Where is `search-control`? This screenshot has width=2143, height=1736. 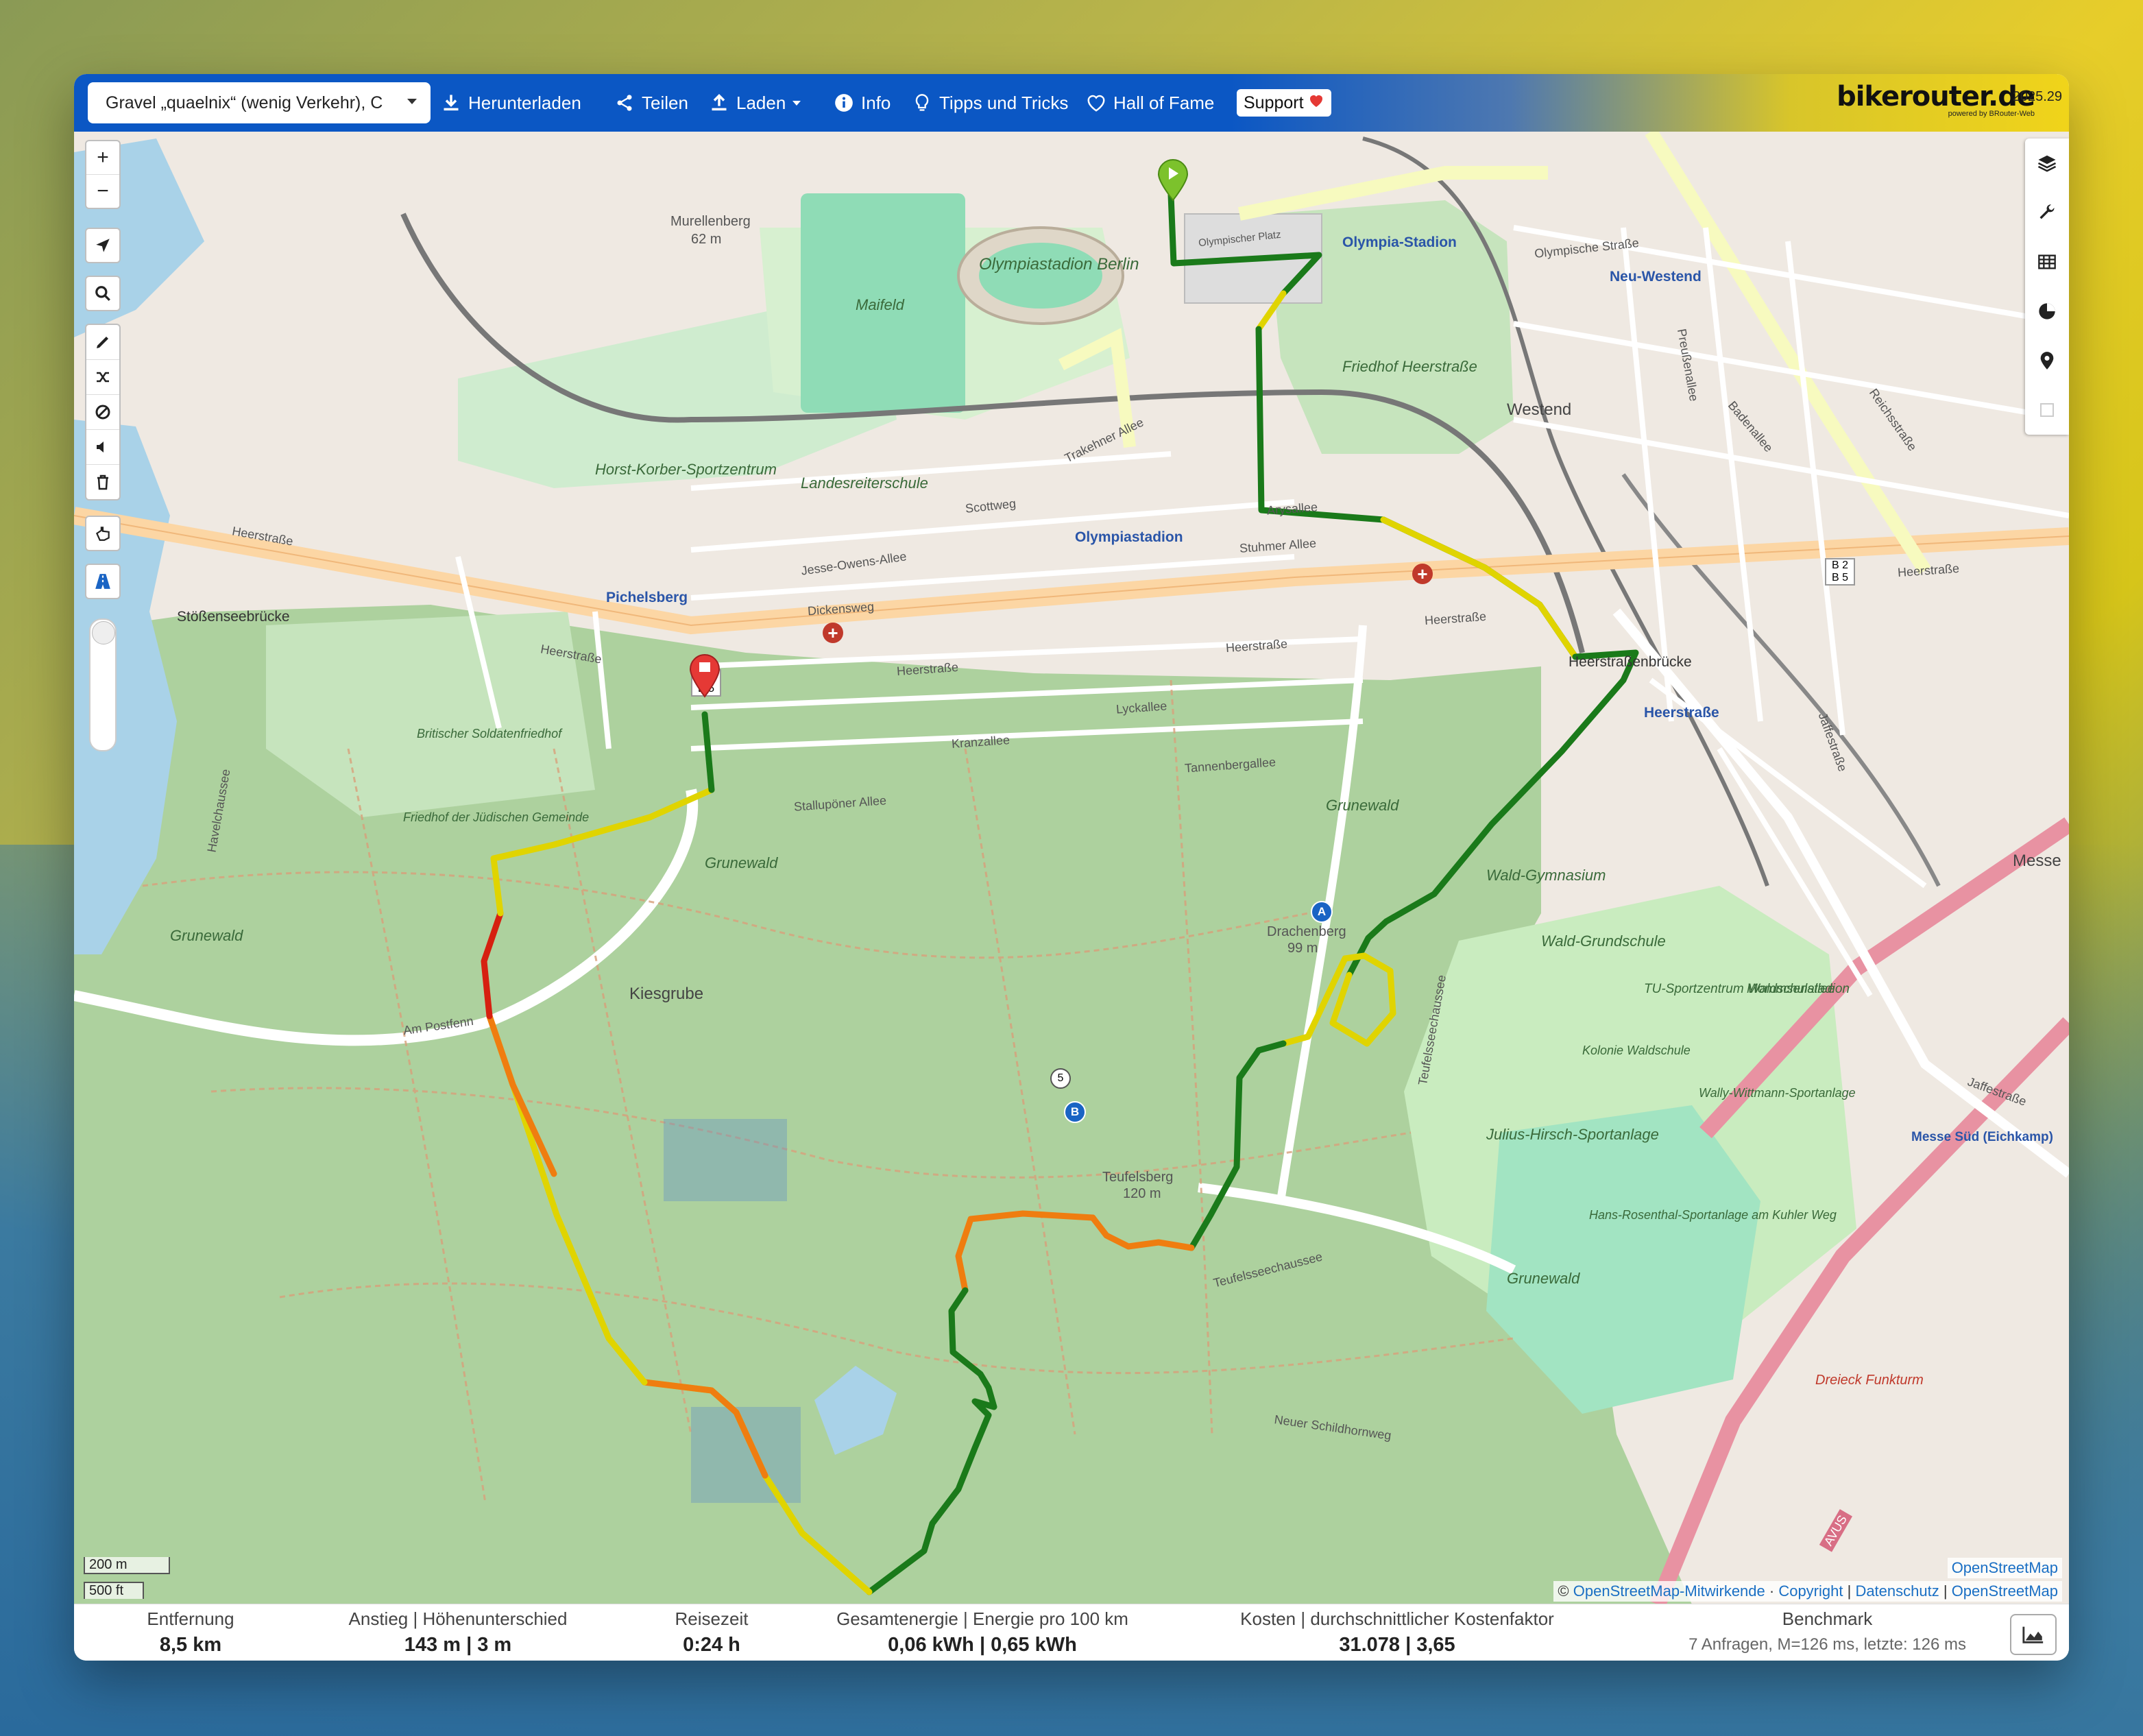 search-control is located at coordinates (103, 294).